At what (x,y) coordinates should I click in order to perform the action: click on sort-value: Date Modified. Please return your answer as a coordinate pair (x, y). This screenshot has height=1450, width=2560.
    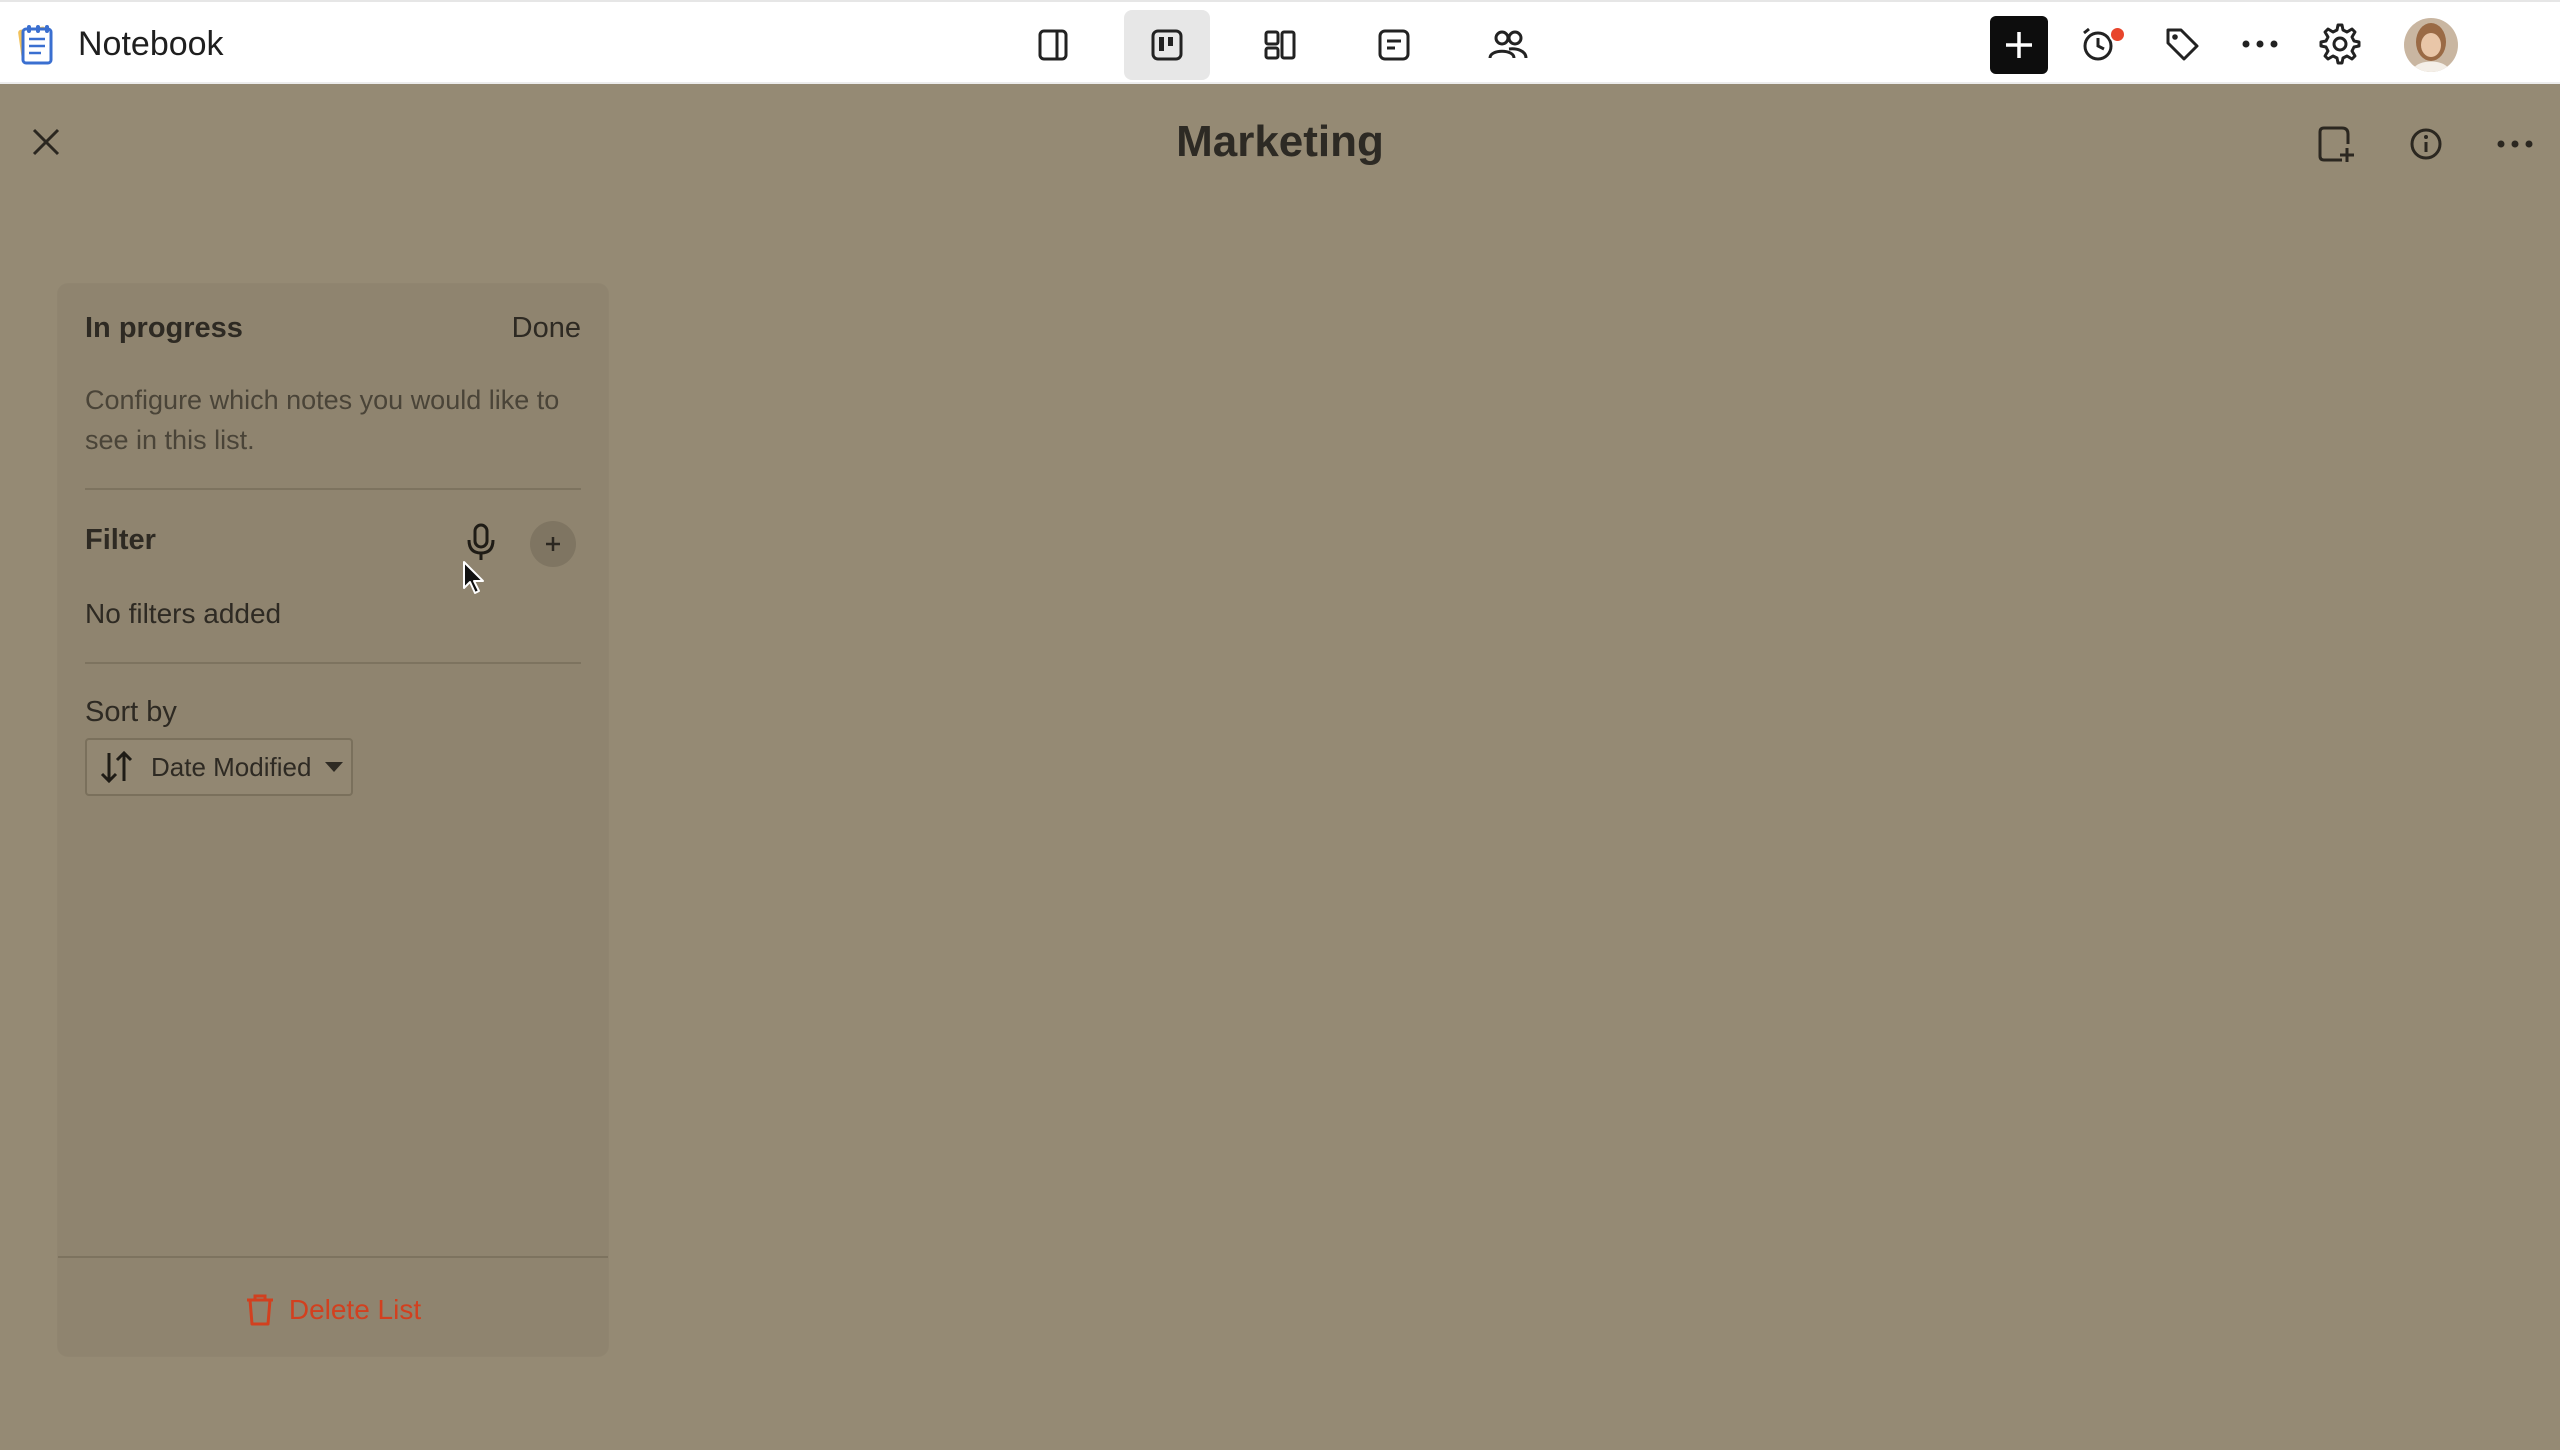
    Looking at the image, I should click on (231, 766).